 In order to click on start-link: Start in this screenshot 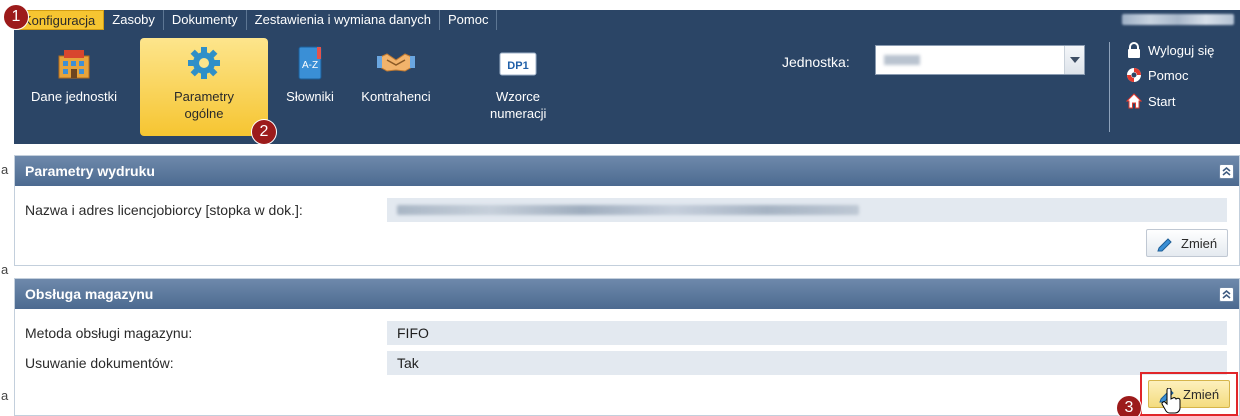, I will do `click(1150, 101)`.